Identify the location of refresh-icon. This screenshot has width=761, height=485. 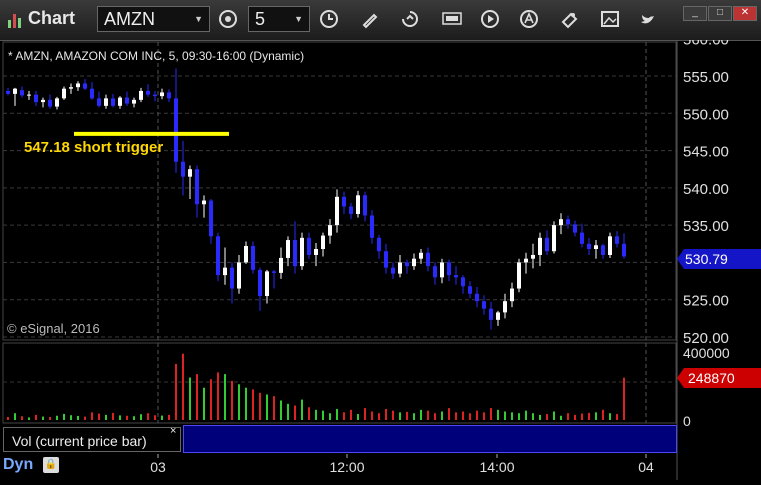
(411, 20).